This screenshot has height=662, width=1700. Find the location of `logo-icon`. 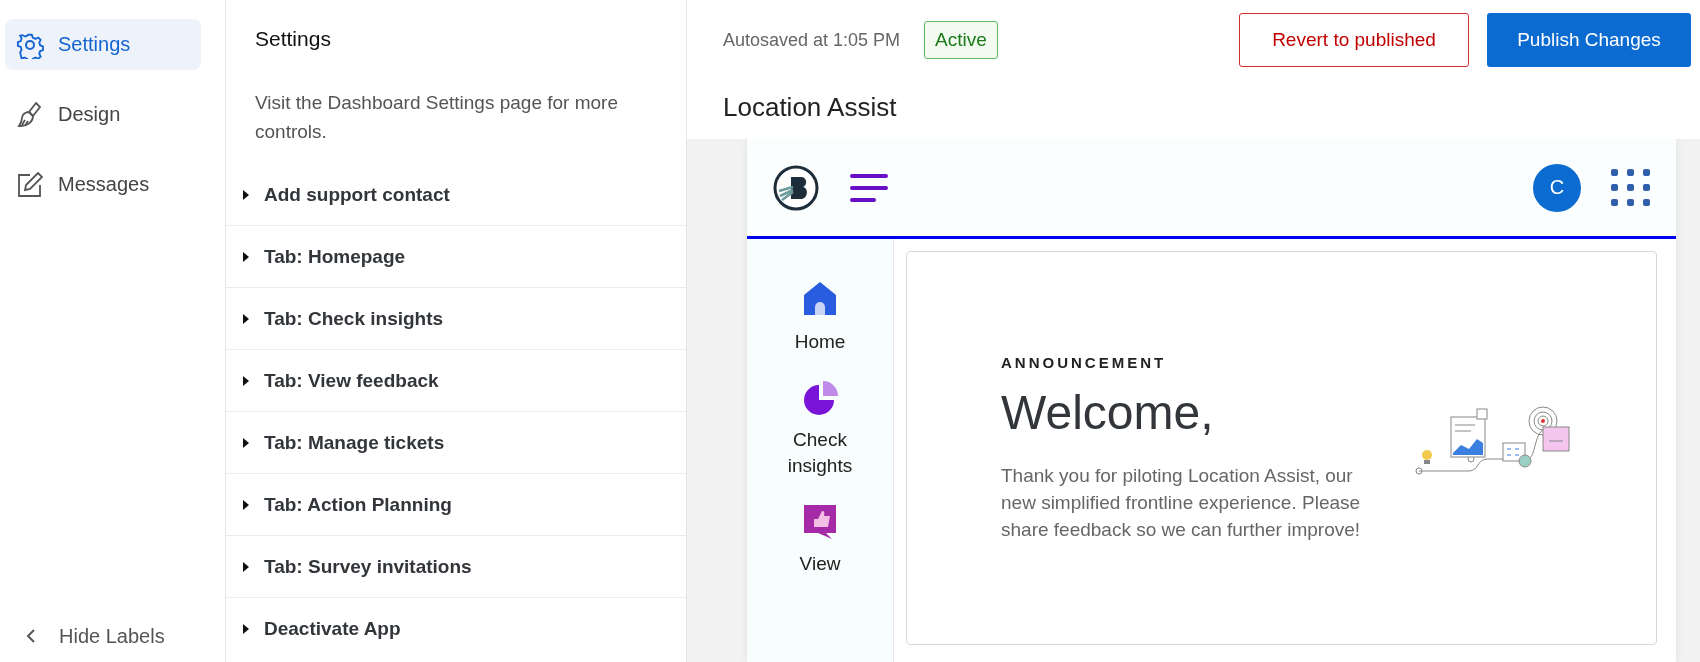

logo-icon is located at coordinates (796, 187).